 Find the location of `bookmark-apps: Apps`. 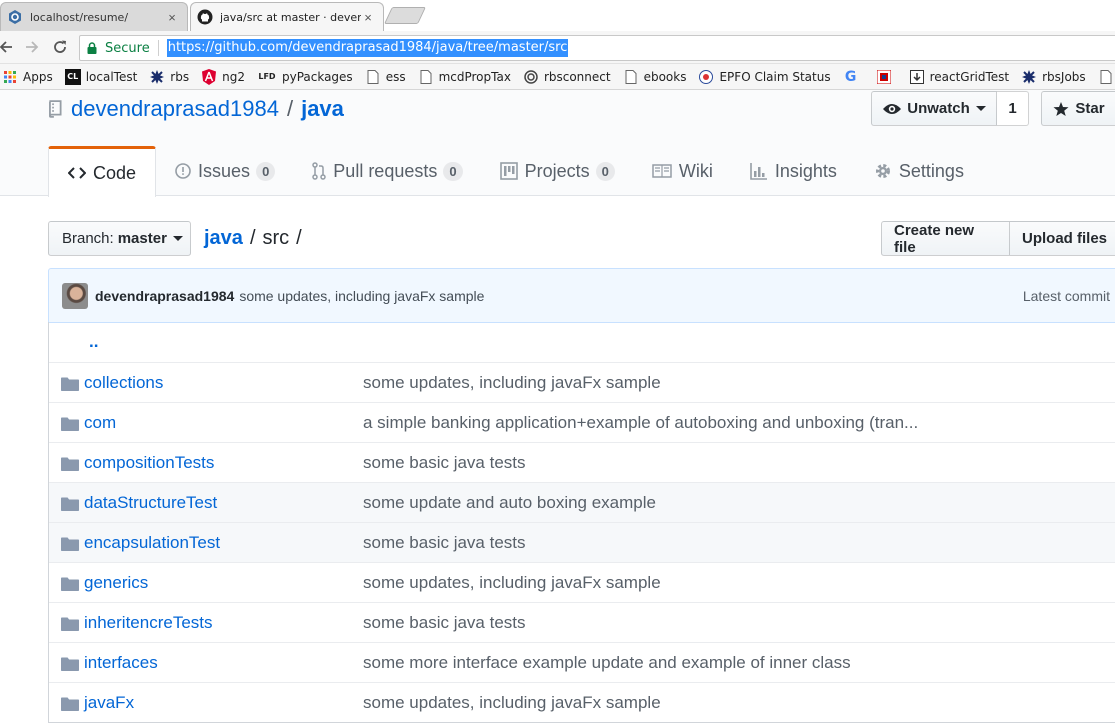

bookmark-apps: Apps is located at coordinates (27, 77).